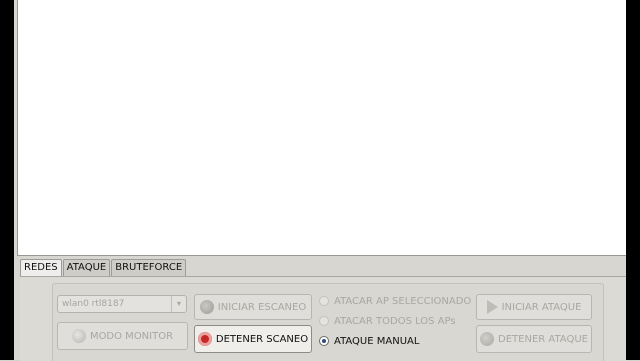 Image resolution: width=640 pixels, height=361 pixels. I want to click on detener-ataque-label: DETENER ATAQUE, so click(543, 339).